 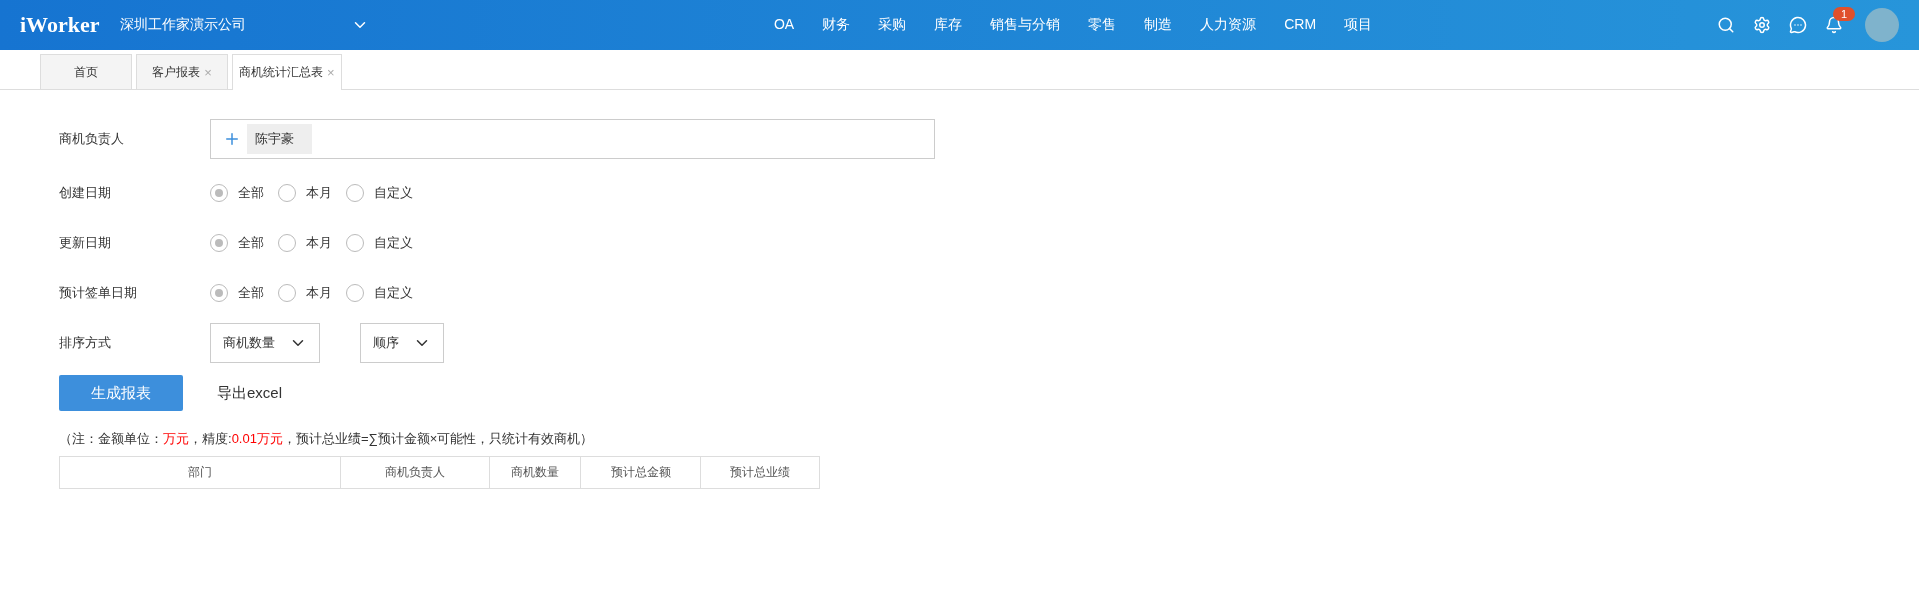 I want to click on notification-badge: 1, so click(x=1844, y=14).